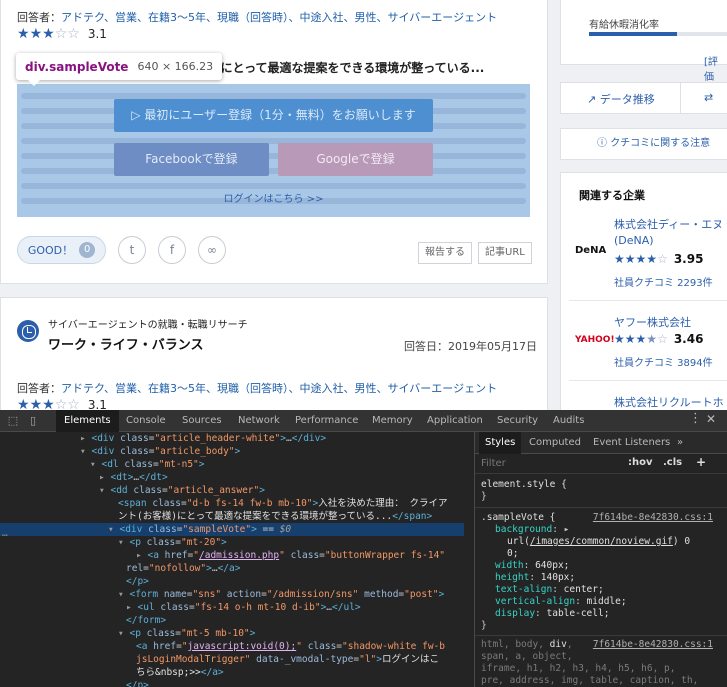 This screenshot has width=727, height=687. What do you see at coordinates (527, 645) in the screenshot?
I see `reset-rule: html, body, div,` at bounding box center [527, 645].